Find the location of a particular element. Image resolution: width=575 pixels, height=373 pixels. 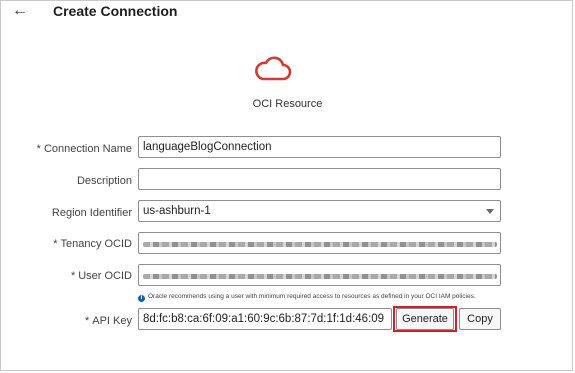

region-value: us-ashburn-1 is located at coordinates (177, 211).